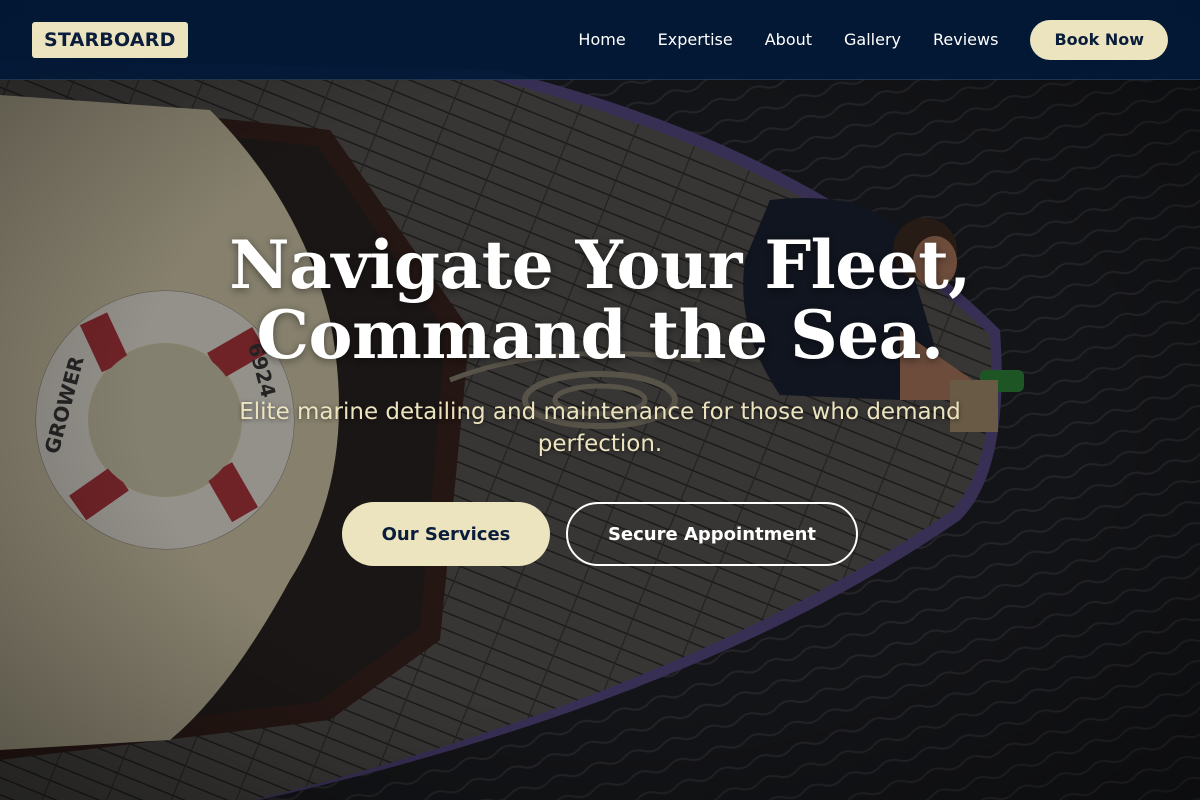 The image size is (1200, 800). Describe the element at coordinates (695, 40) in the screenshot. I see `nav-item-expertise: Expertise` at that location.